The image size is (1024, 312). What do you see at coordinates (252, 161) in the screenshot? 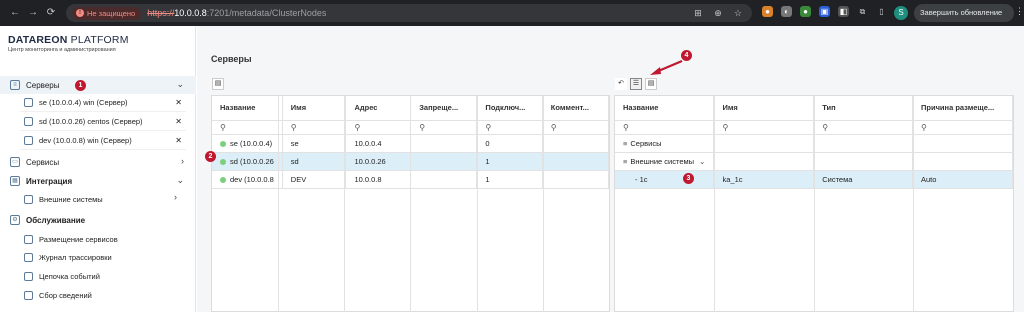
I see `cell-text: sd (10.0.0.26` at bounding box center [252, 161].